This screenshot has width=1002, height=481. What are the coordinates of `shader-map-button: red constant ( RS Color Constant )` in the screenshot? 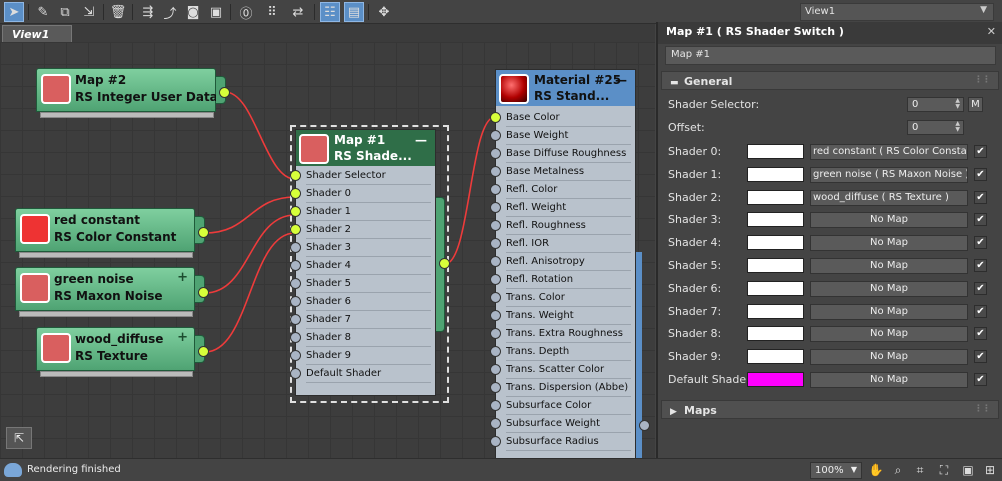 It's located at (889, 152).